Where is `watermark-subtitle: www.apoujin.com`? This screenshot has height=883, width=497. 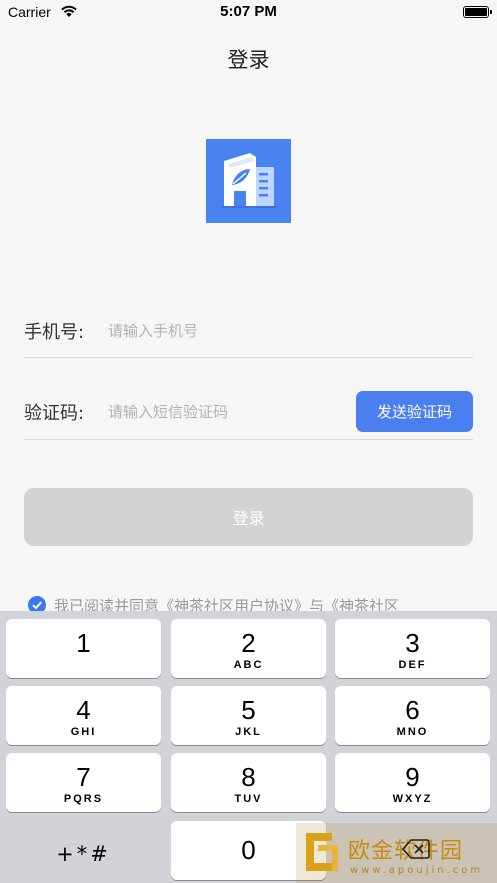
watermark-subtitle: www.apoujin.com is located at coordinates (417, 870).